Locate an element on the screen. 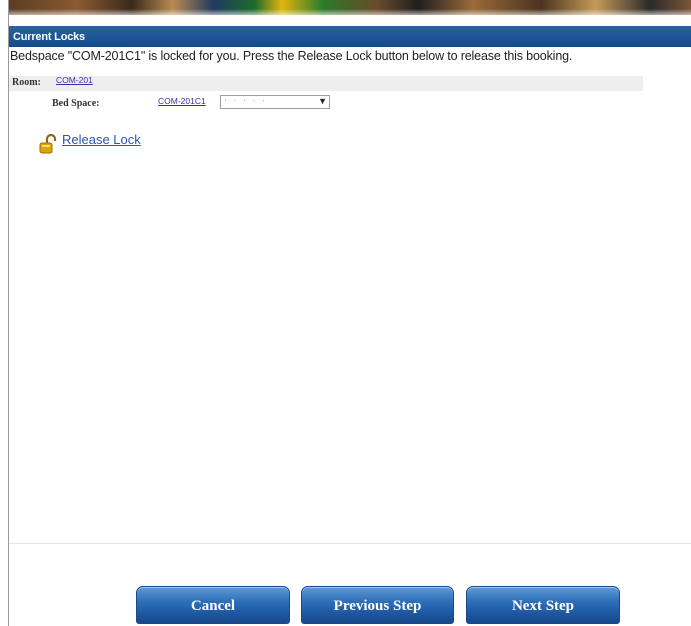 This screenshot has width=691, height=626. room-label: Room: is located at coordinates (26, 82).